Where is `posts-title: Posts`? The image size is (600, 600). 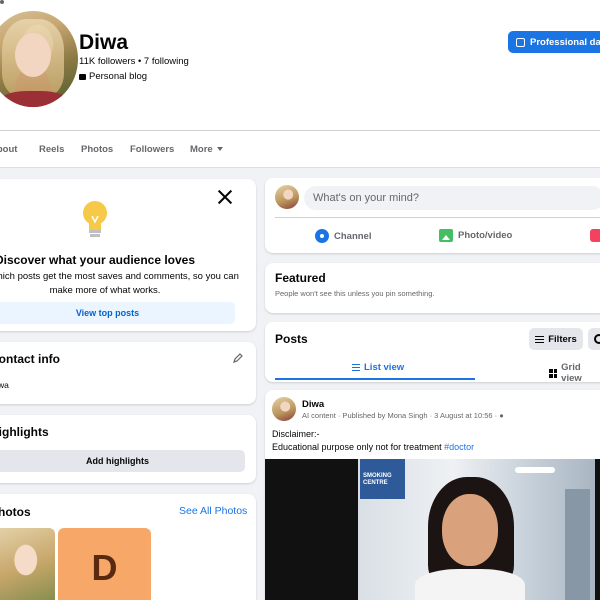 posts-title: Posts is located at coordinates (291, 339).